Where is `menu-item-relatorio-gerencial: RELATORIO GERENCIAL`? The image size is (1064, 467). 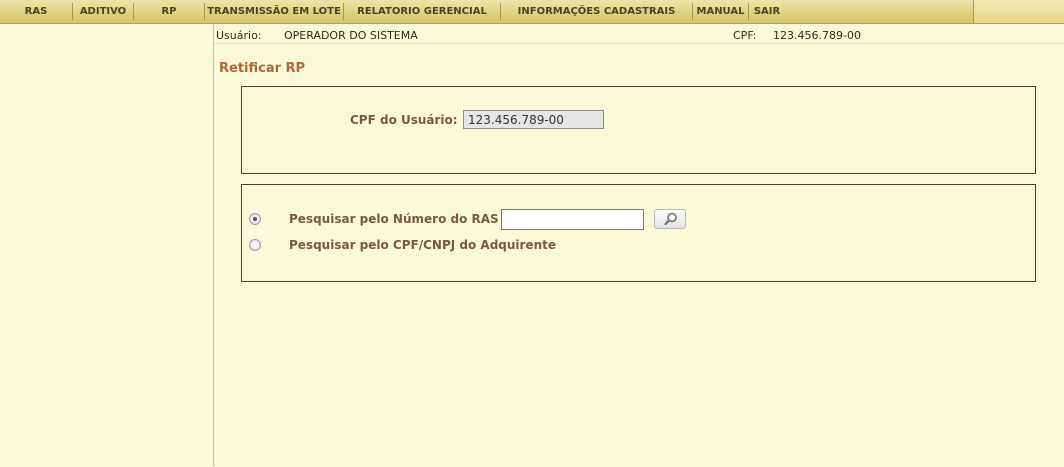
menu-item-relatorio-gerencial: RELATORIO GERENCIAL is located at coordinates (422, 11).